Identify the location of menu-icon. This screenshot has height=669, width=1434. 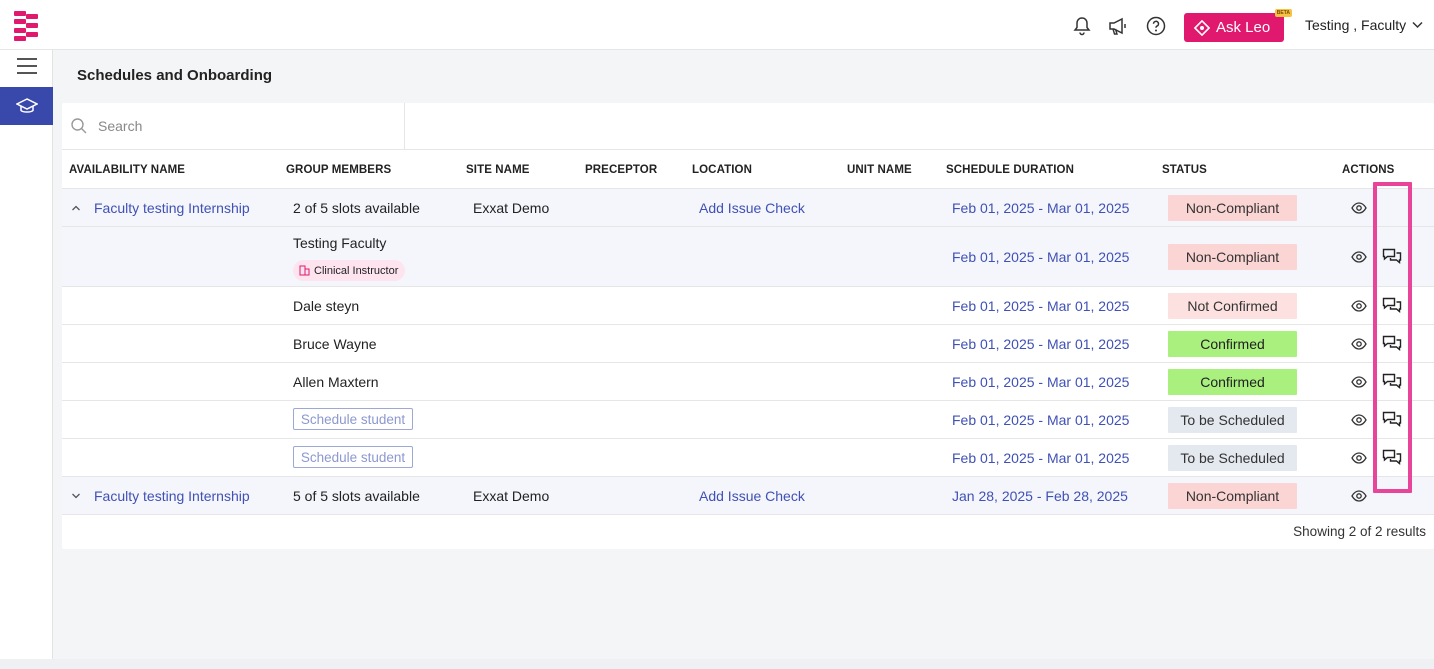
(27, 66).